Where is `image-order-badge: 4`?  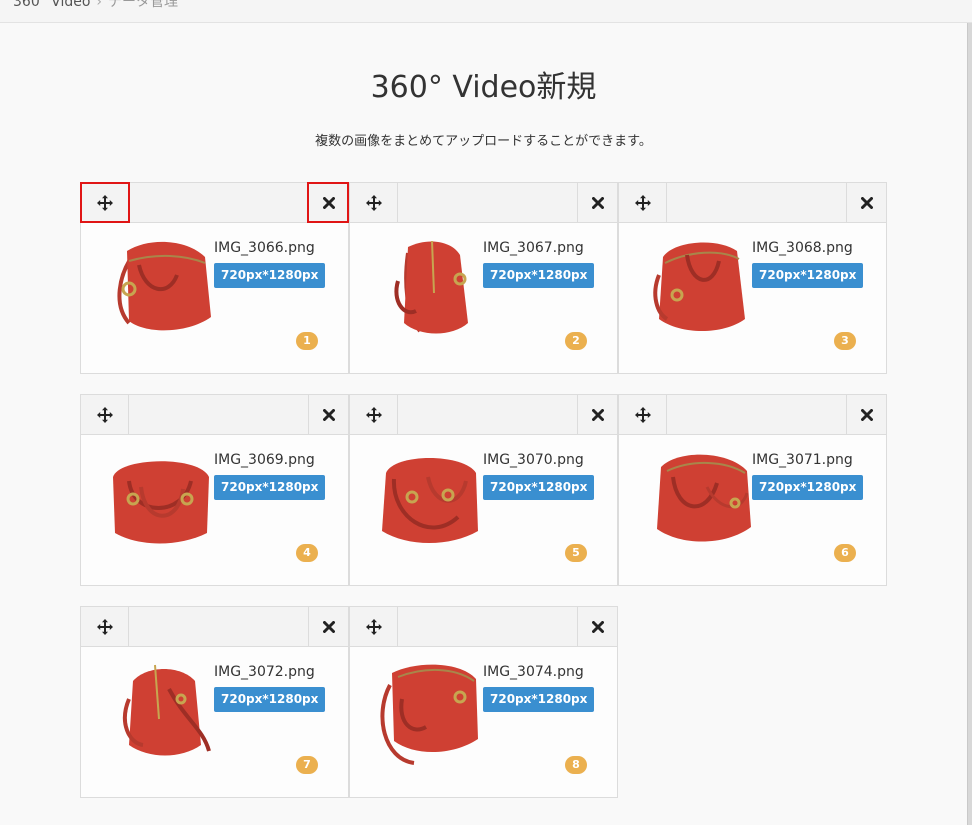
image-order-badge: 4 is located at coordinates (307, 553).